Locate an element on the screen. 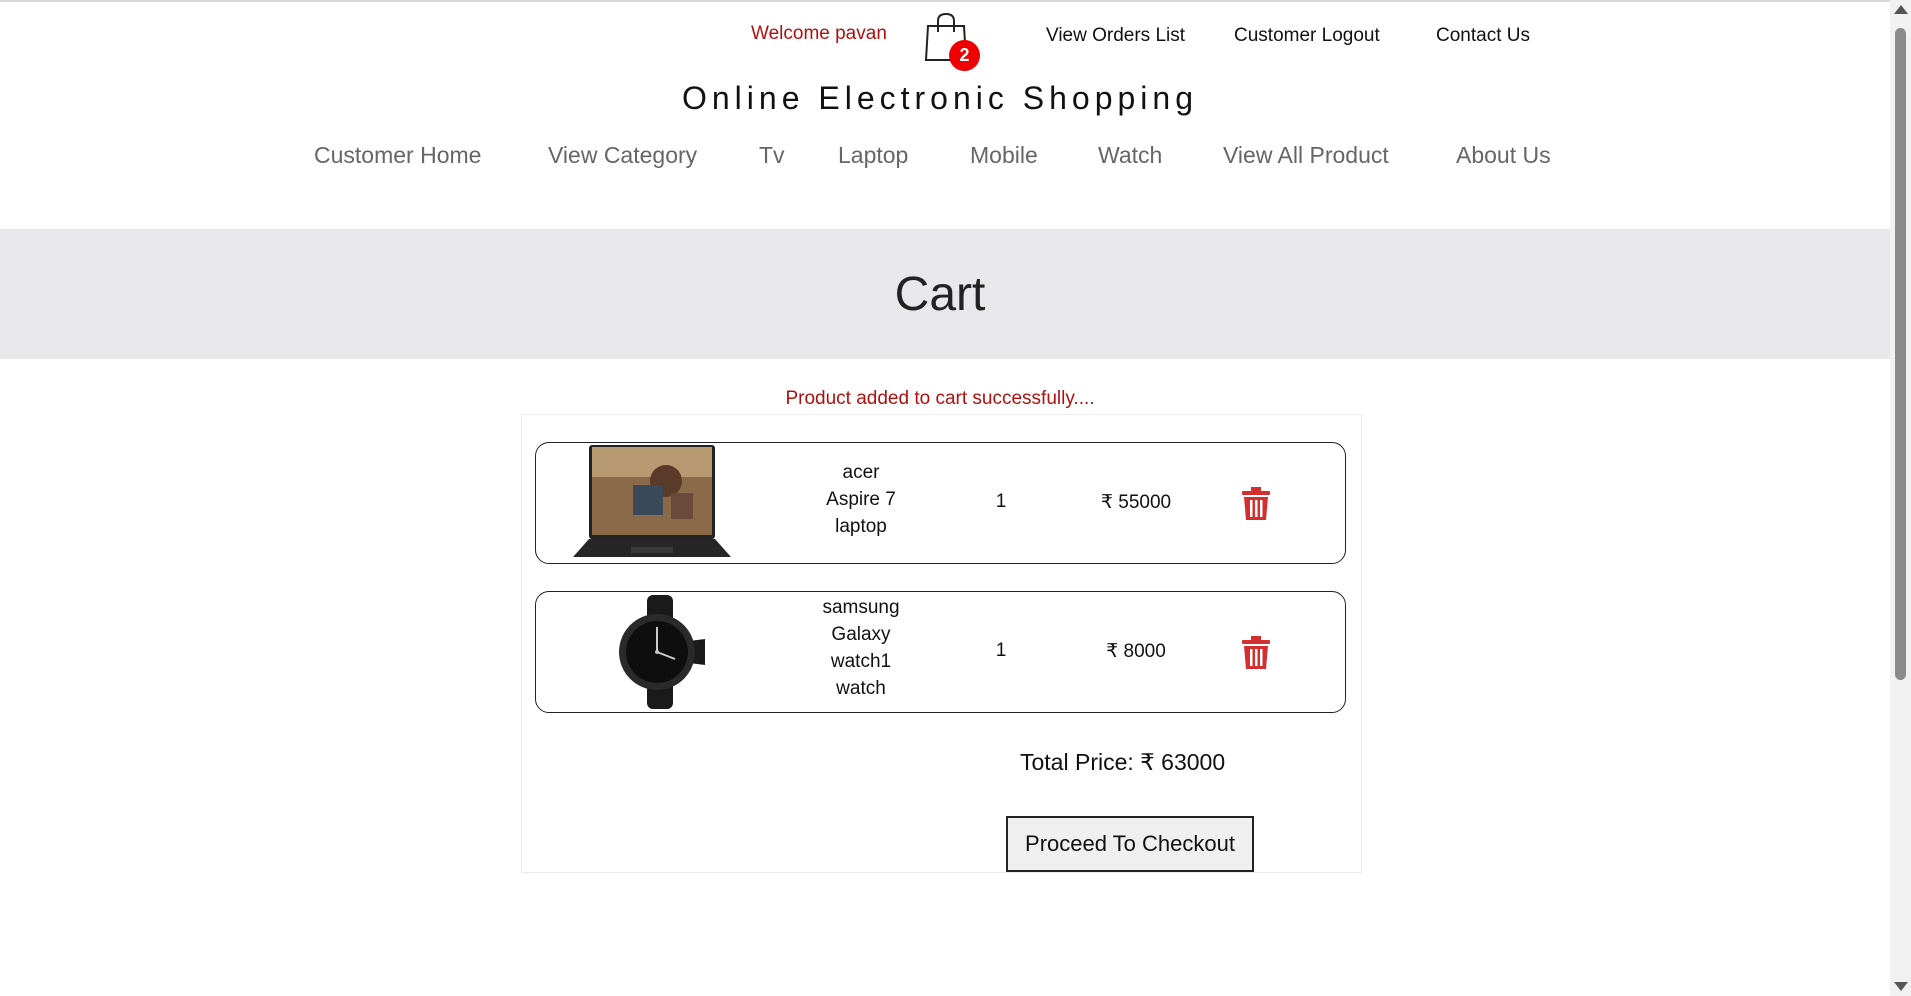  product-name-line: acer is located at coordinates (861, 472).